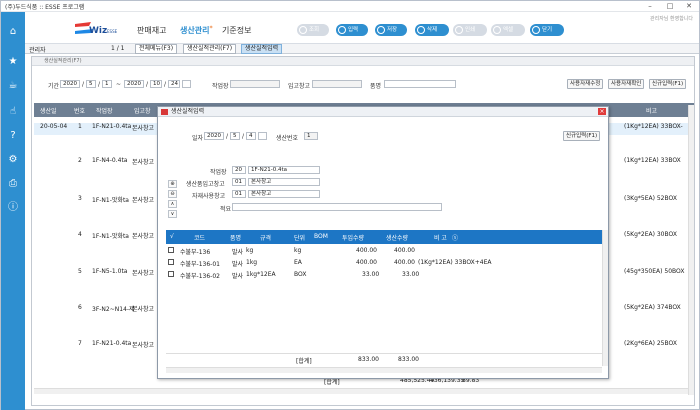 Image resolution: width=700 pixels, height=410 pixels. I want to click on period-label: 기간, so click(54, 86).